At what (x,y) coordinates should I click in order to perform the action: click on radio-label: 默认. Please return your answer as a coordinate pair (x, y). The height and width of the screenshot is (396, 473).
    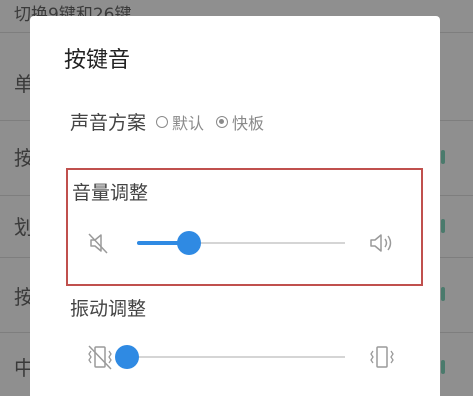
    Looking at the image, I should click on (188, 123).